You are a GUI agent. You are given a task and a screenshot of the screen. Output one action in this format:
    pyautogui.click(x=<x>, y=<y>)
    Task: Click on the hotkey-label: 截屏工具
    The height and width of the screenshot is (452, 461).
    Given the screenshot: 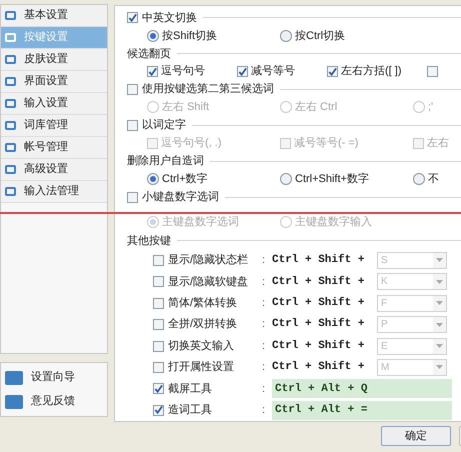 What is the action you would take?
    pyautogui.click(x=190, y=389)
    